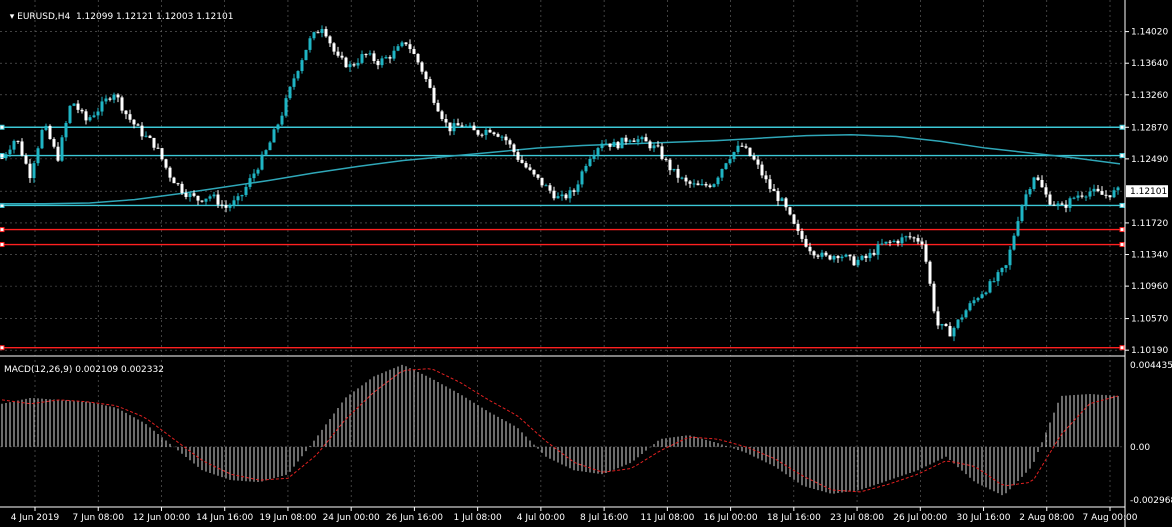  I want to click on price-tick-label: 1.12870, so click(1149, 128).